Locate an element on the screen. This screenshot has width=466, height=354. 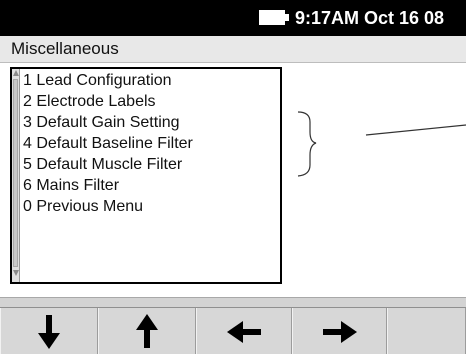
title-bar: Miscellaneous is located at coordinates (233, 49).